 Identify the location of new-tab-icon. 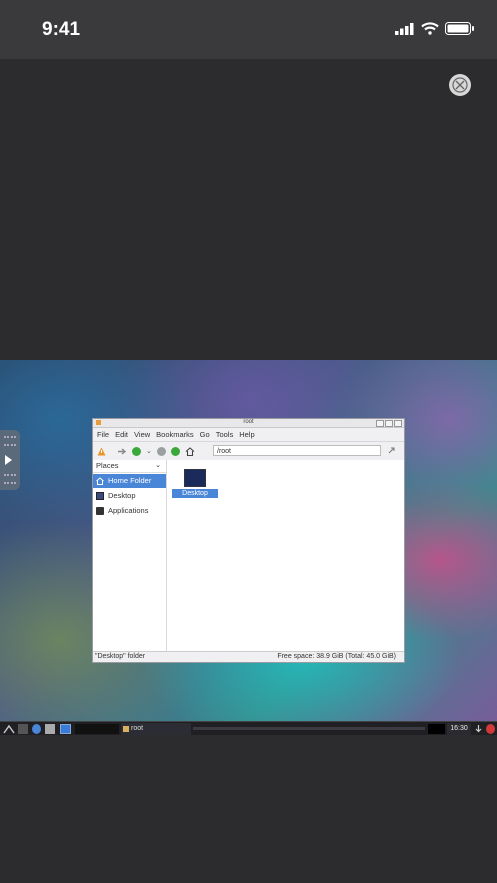
(122, 451).